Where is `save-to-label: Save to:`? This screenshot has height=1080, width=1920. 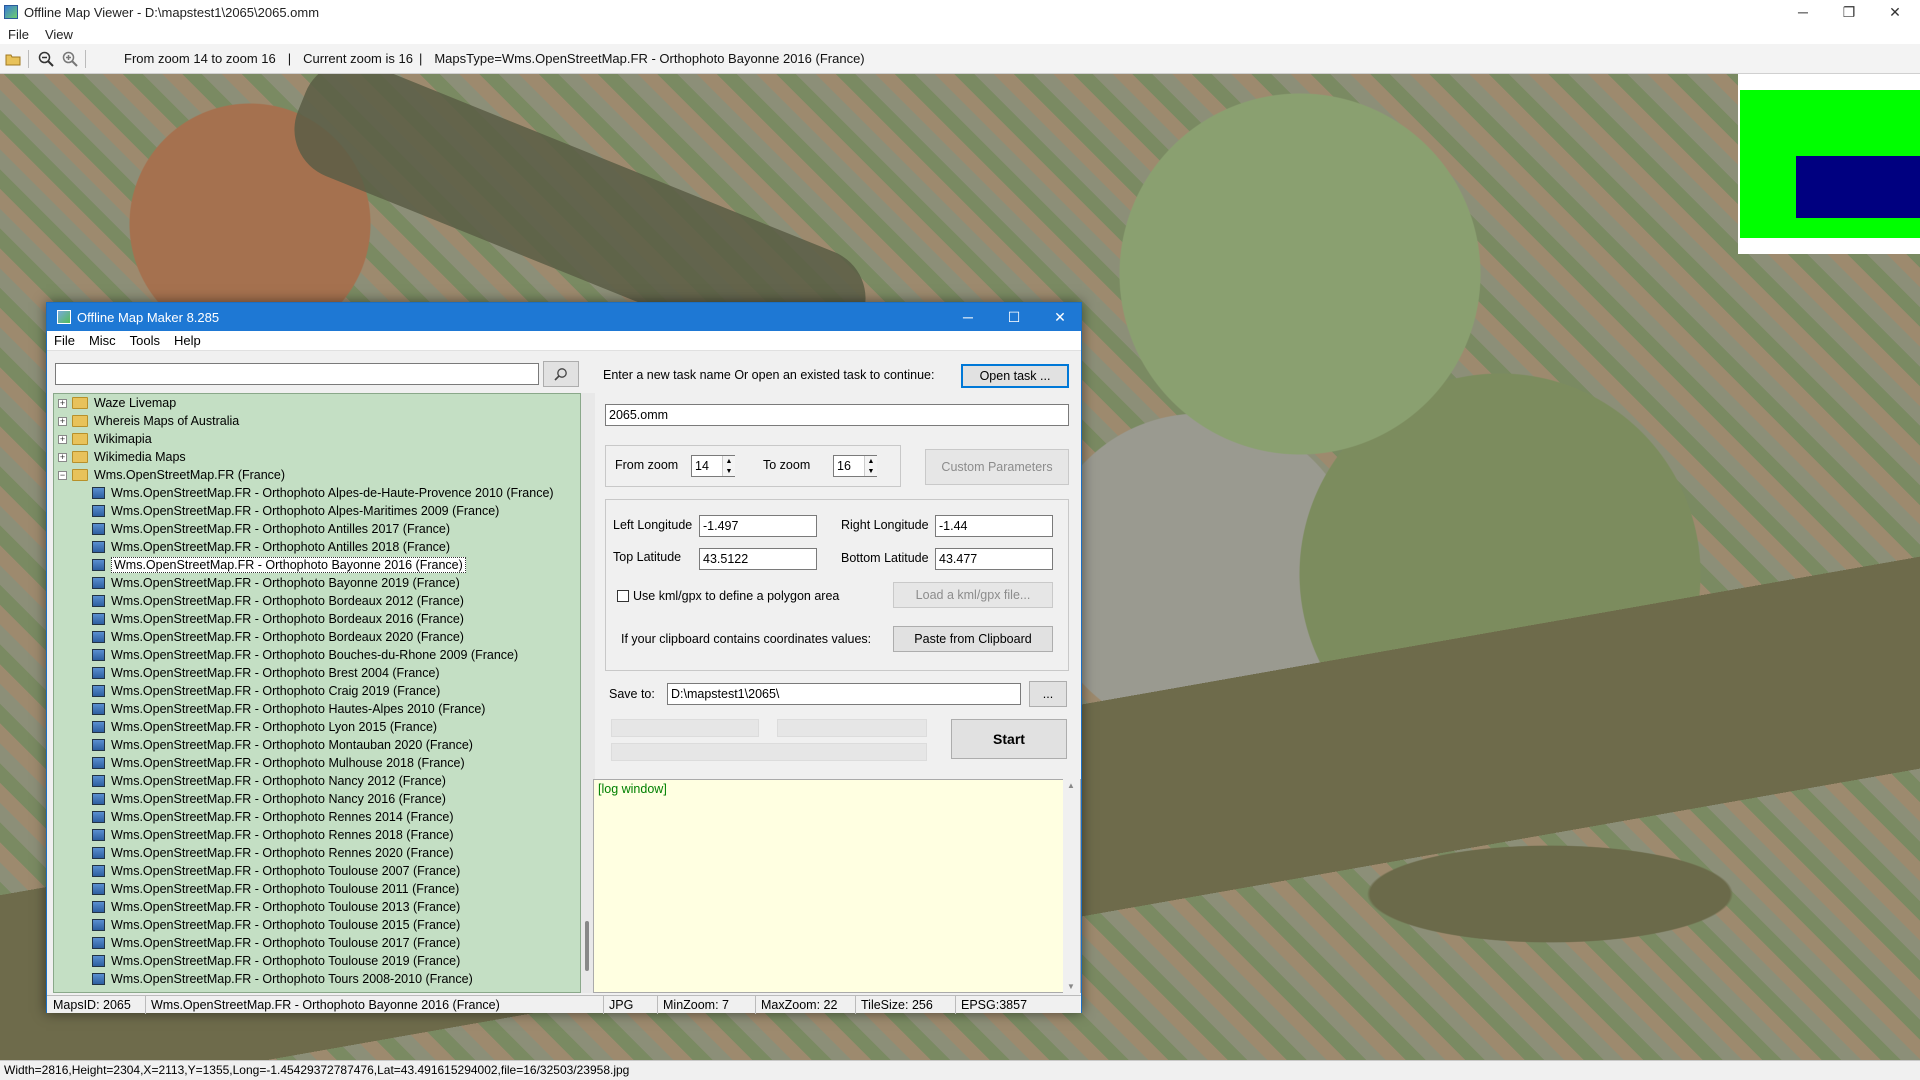 save-to-label: Save to: is located at coordinates (632, 694).